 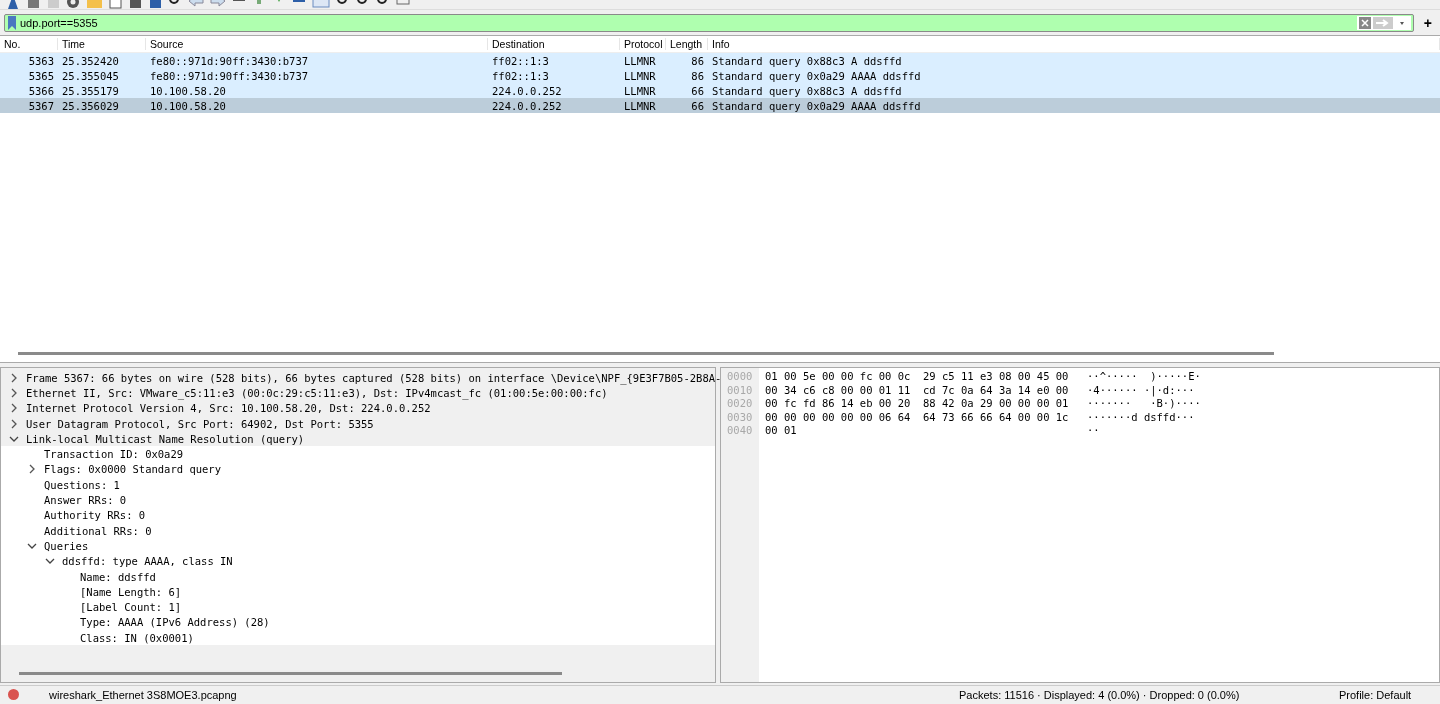 What do you see at coordinates (29, 44) in the screenshot?
I see `column-header: No.` at bounding box center [29, 44].